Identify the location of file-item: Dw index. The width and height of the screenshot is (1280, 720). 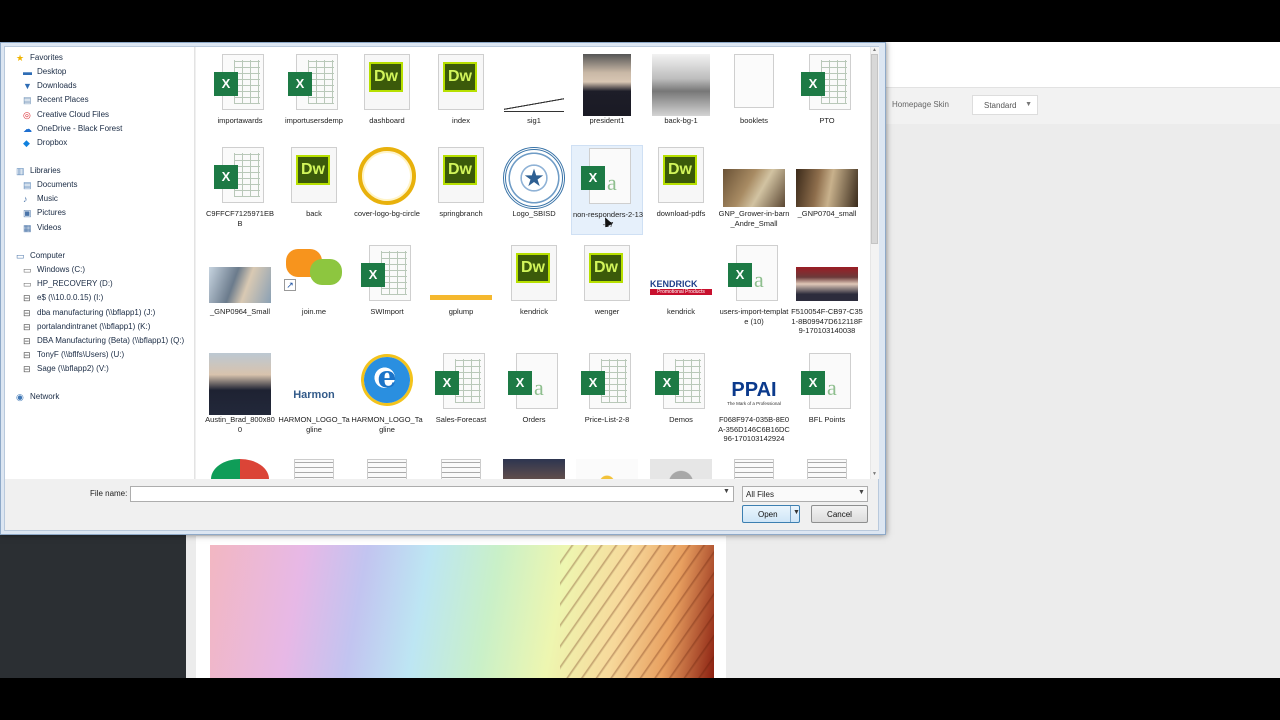
(461, 97).